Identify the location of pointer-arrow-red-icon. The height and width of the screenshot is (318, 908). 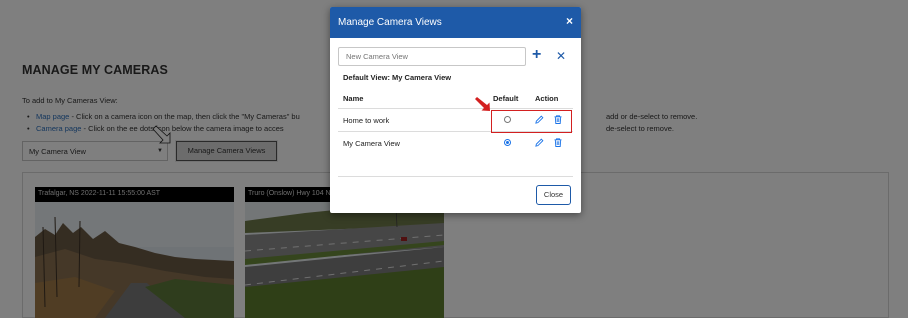
(482, 104).